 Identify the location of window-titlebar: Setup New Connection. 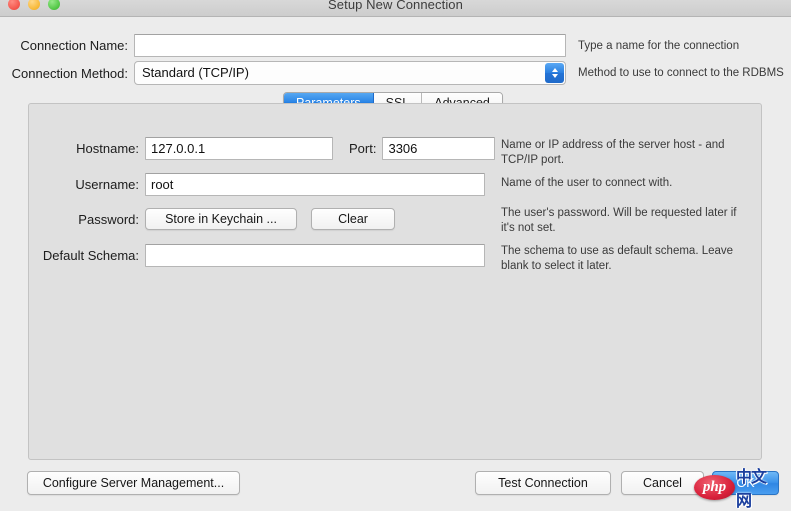
(395, 8).